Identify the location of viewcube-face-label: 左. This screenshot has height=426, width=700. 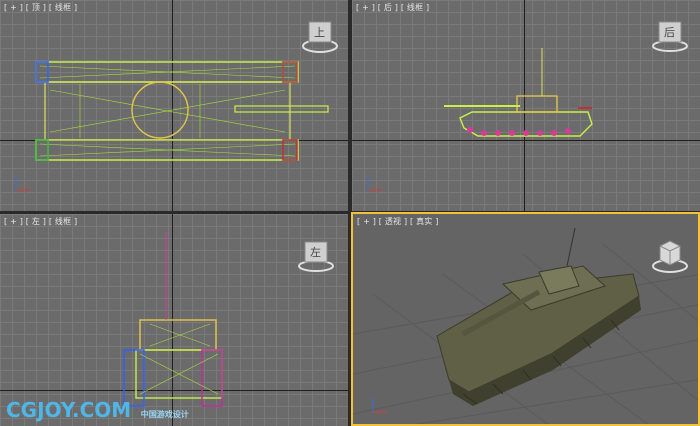
(315, 252).